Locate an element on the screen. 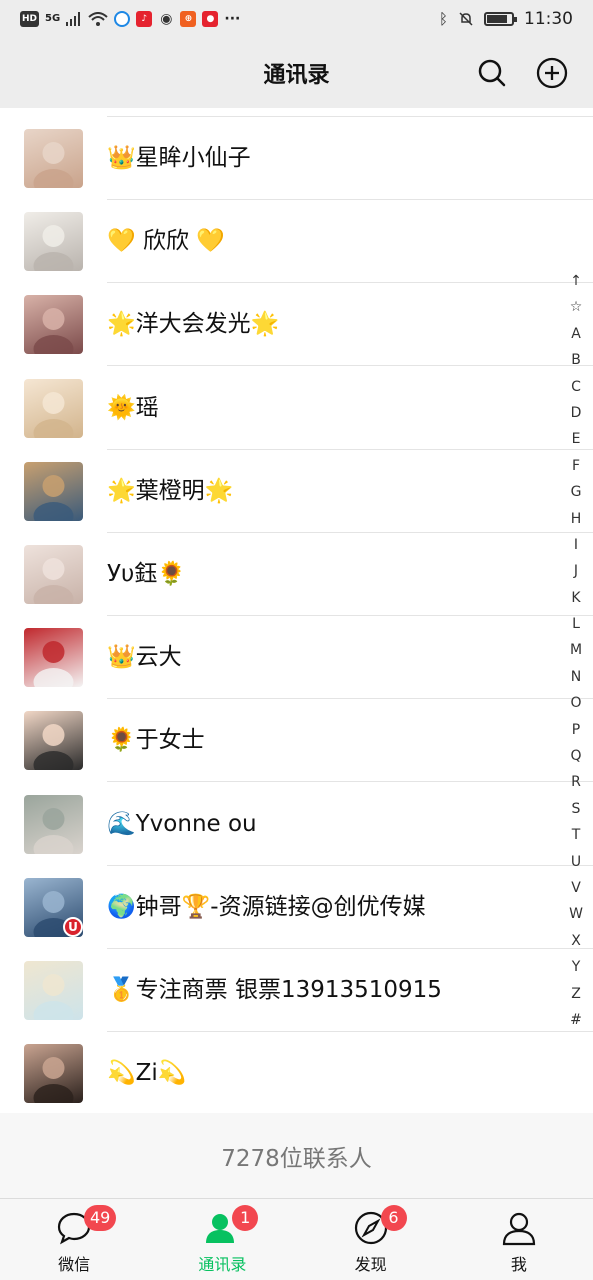 The image size is (593, 1280). contact-row: 🌻于女士 is located at coordinates (296, 741).